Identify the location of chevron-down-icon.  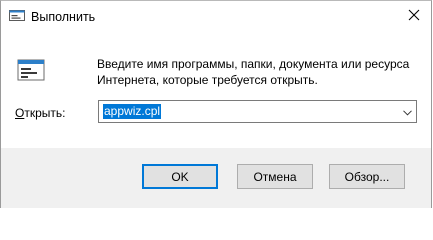
(407, 112).